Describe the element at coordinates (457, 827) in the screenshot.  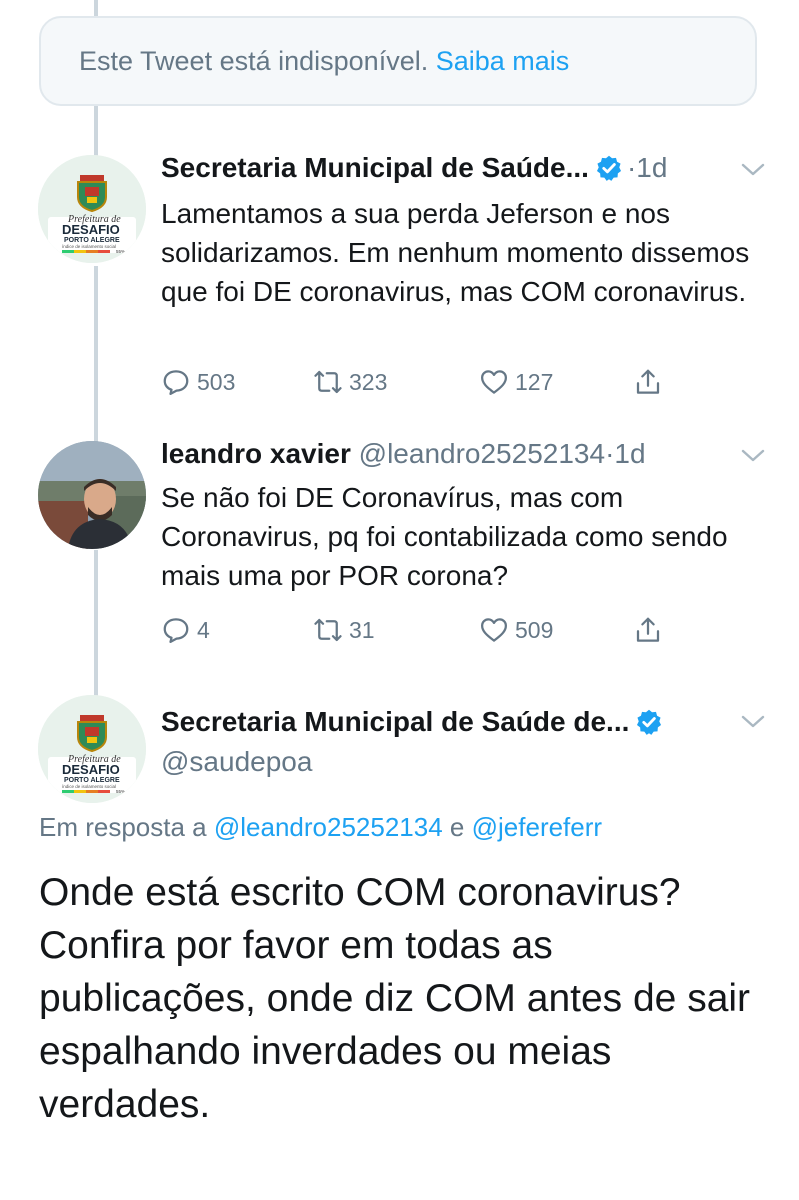
I see `reply-conjunction: e` at that location.